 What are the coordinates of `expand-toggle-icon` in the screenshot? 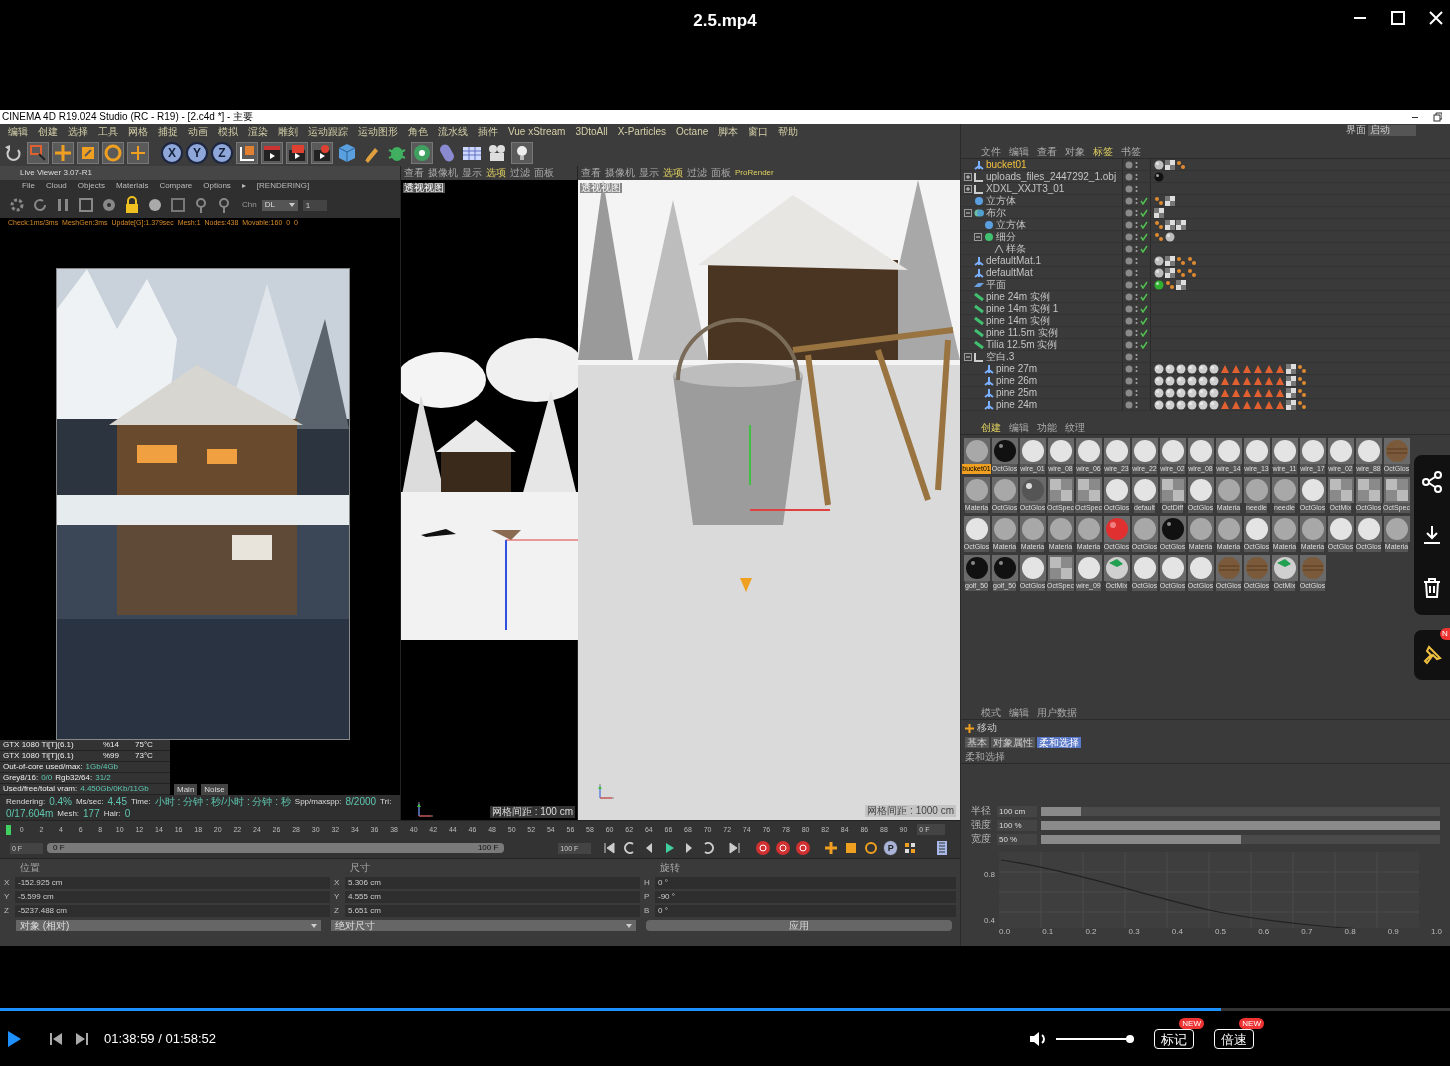 It's located at (968, 212).